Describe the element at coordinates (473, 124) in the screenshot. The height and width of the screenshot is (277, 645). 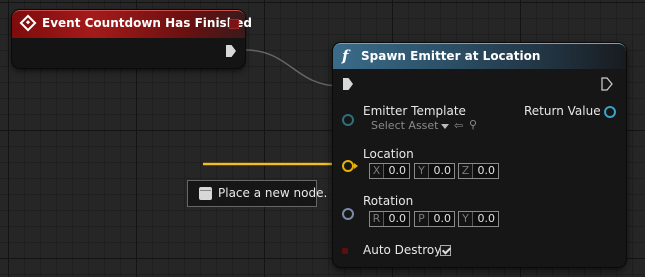
I see `browse-search-icon: ⚲` at that location.